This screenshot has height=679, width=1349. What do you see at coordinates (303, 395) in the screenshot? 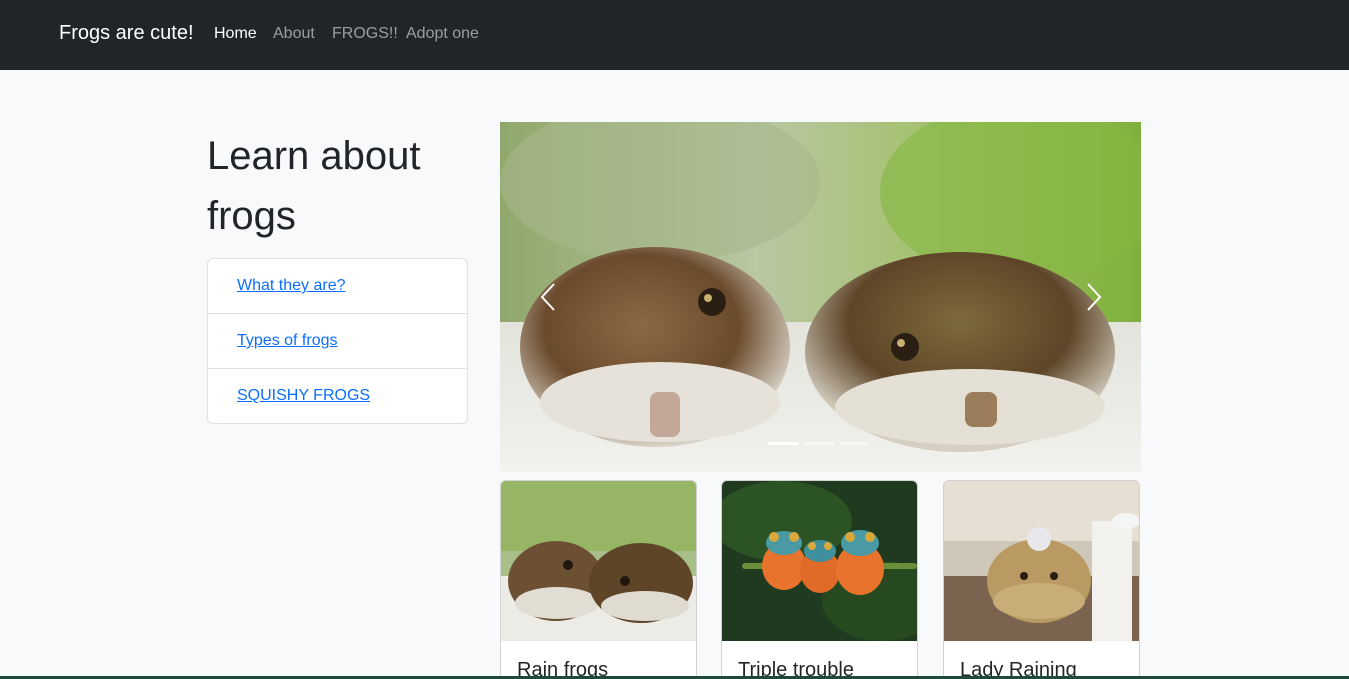
I see `link-squishy-frogs: SQUISHY FROGS` at bounding box center [303, 395].